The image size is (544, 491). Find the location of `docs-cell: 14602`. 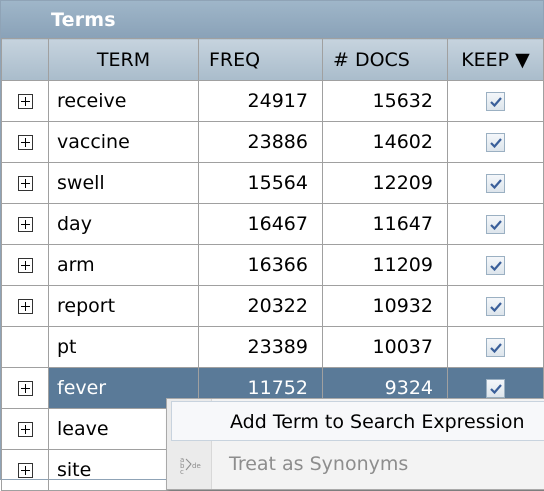

docs-cell: 14602 is located at coordinates (385, 142).